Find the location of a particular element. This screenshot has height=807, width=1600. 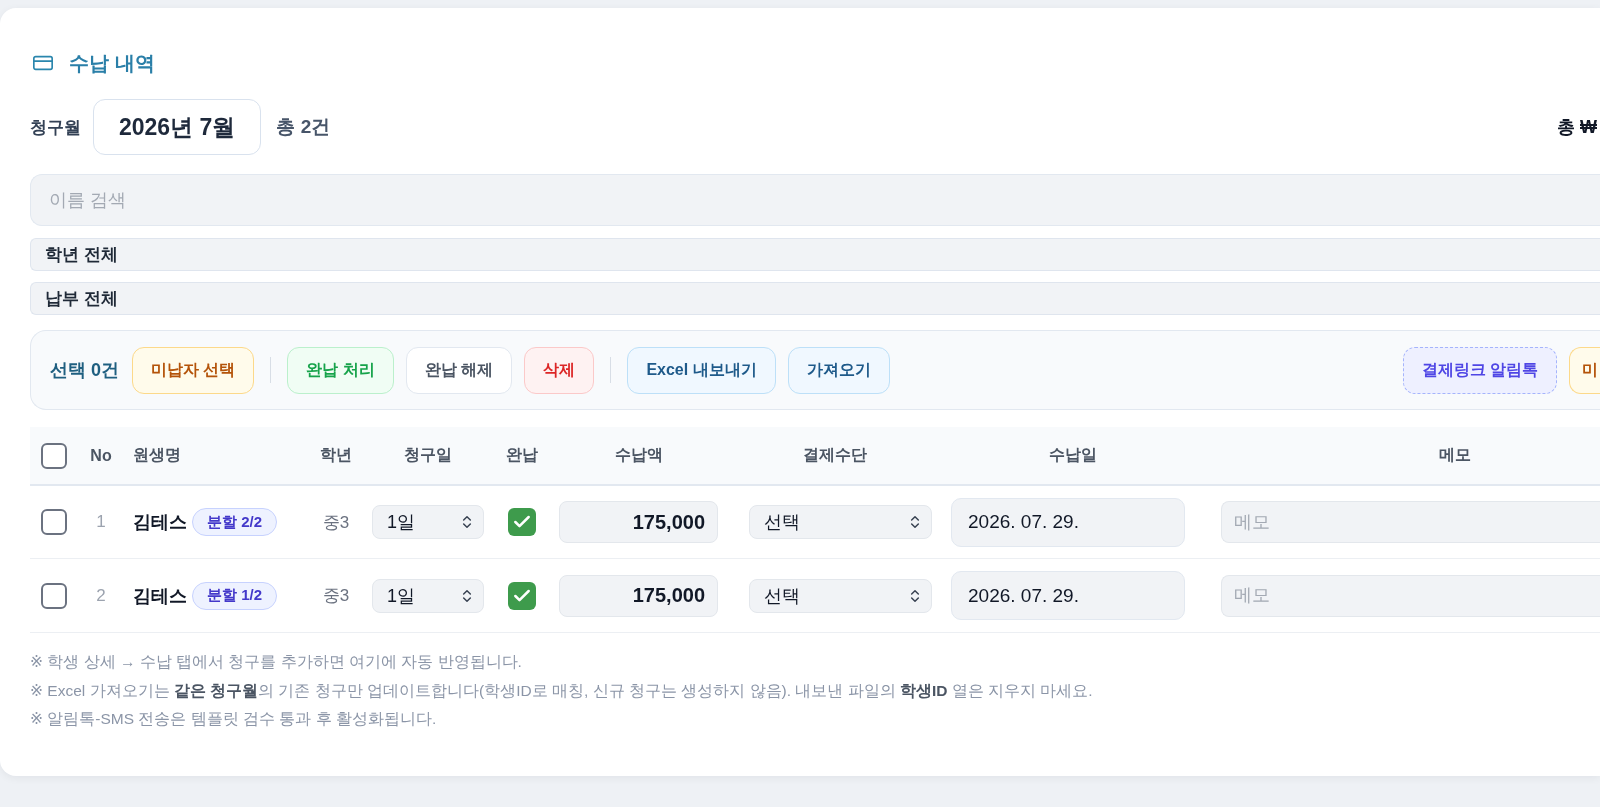

help-note: ※ Excel 가져오기는 같은 청구월의 기존 청구만 업데이트합니다(학생ID로 매칭, 신규 청구는 생성하지 않음). 내보낸 파일의 학생ID 열은 지우지 마세요. is located at coordinates (562, 690).